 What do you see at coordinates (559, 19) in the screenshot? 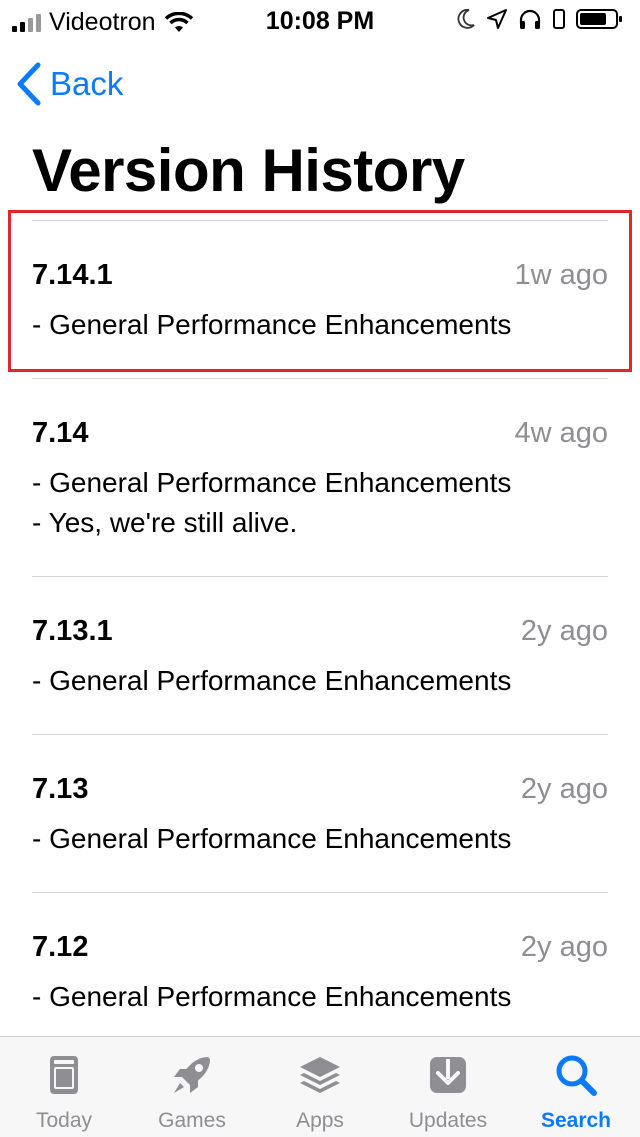
I see `rotation-lock-icon` at bounding box center [559, 19].